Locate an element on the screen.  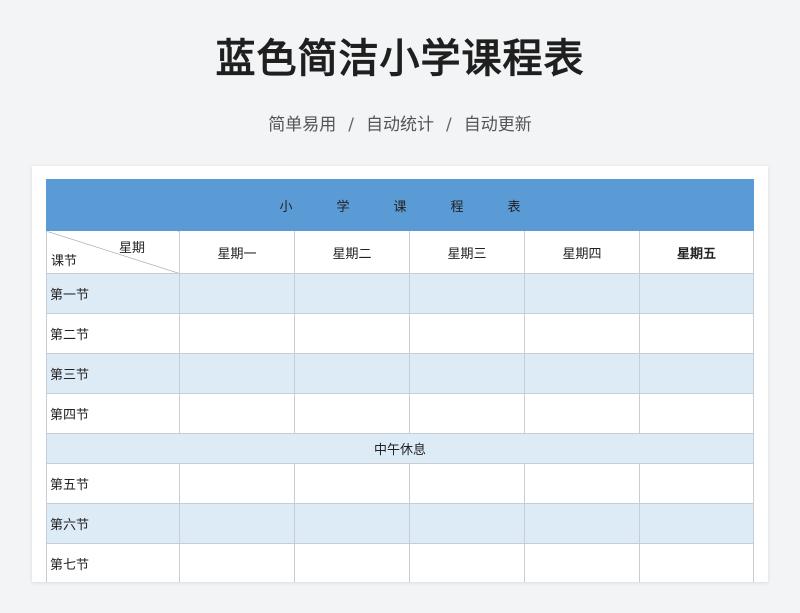
banner-row: 小学课程表 is located at coordinates (400, 205).